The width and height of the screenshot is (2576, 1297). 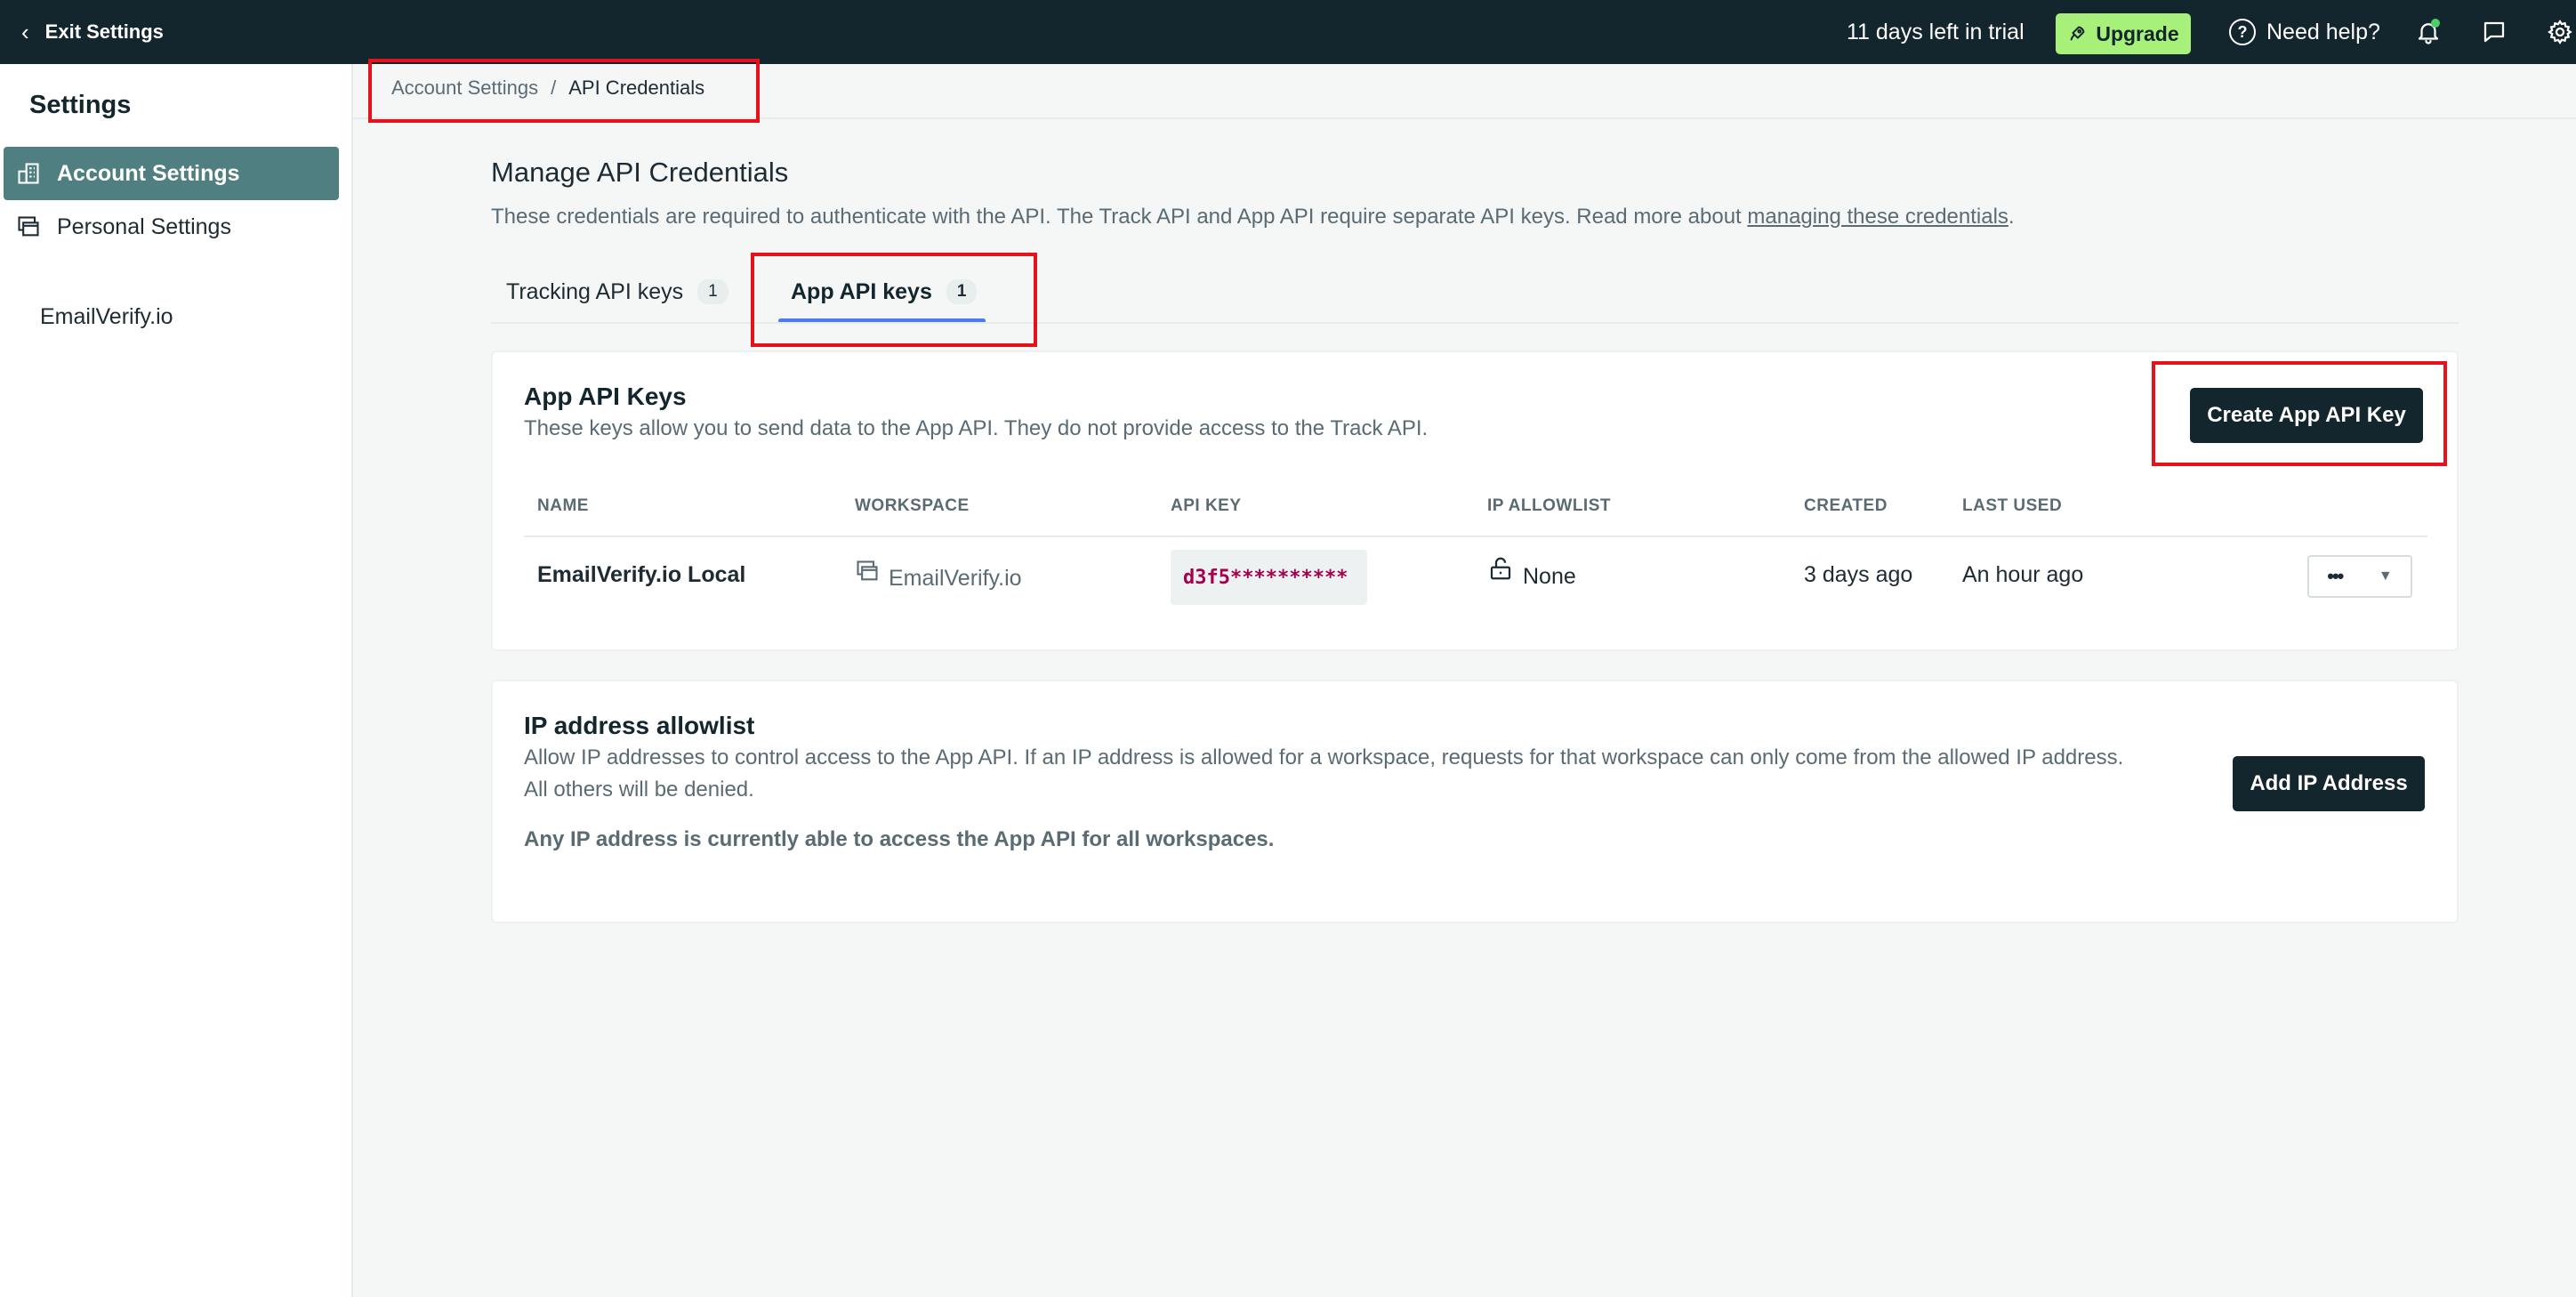 I want to click on key-last-used: An hour ago, so click(x=2023, y=574).